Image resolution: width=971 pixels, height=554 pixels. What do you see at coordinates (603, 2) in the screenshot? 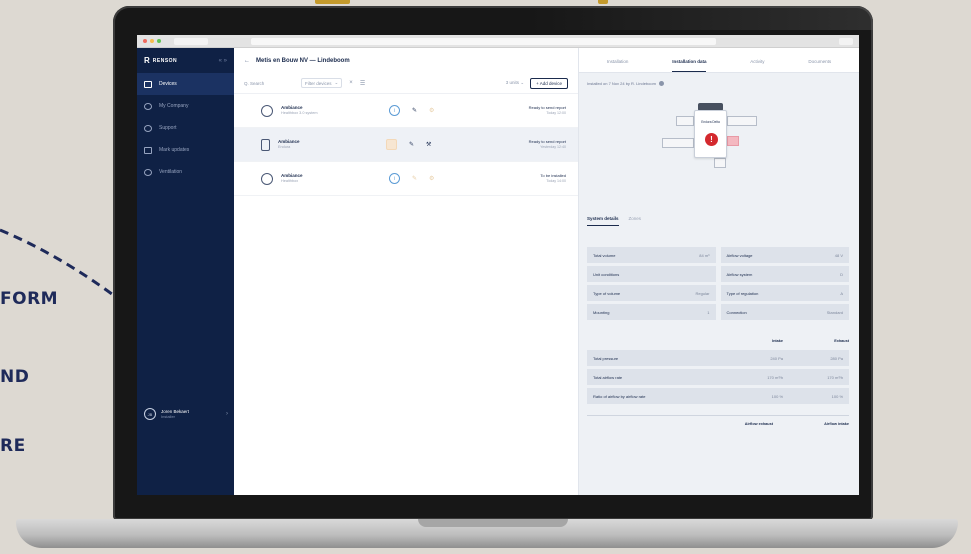
I see `top-accent-bar-right` at bounding box center [603, 2].